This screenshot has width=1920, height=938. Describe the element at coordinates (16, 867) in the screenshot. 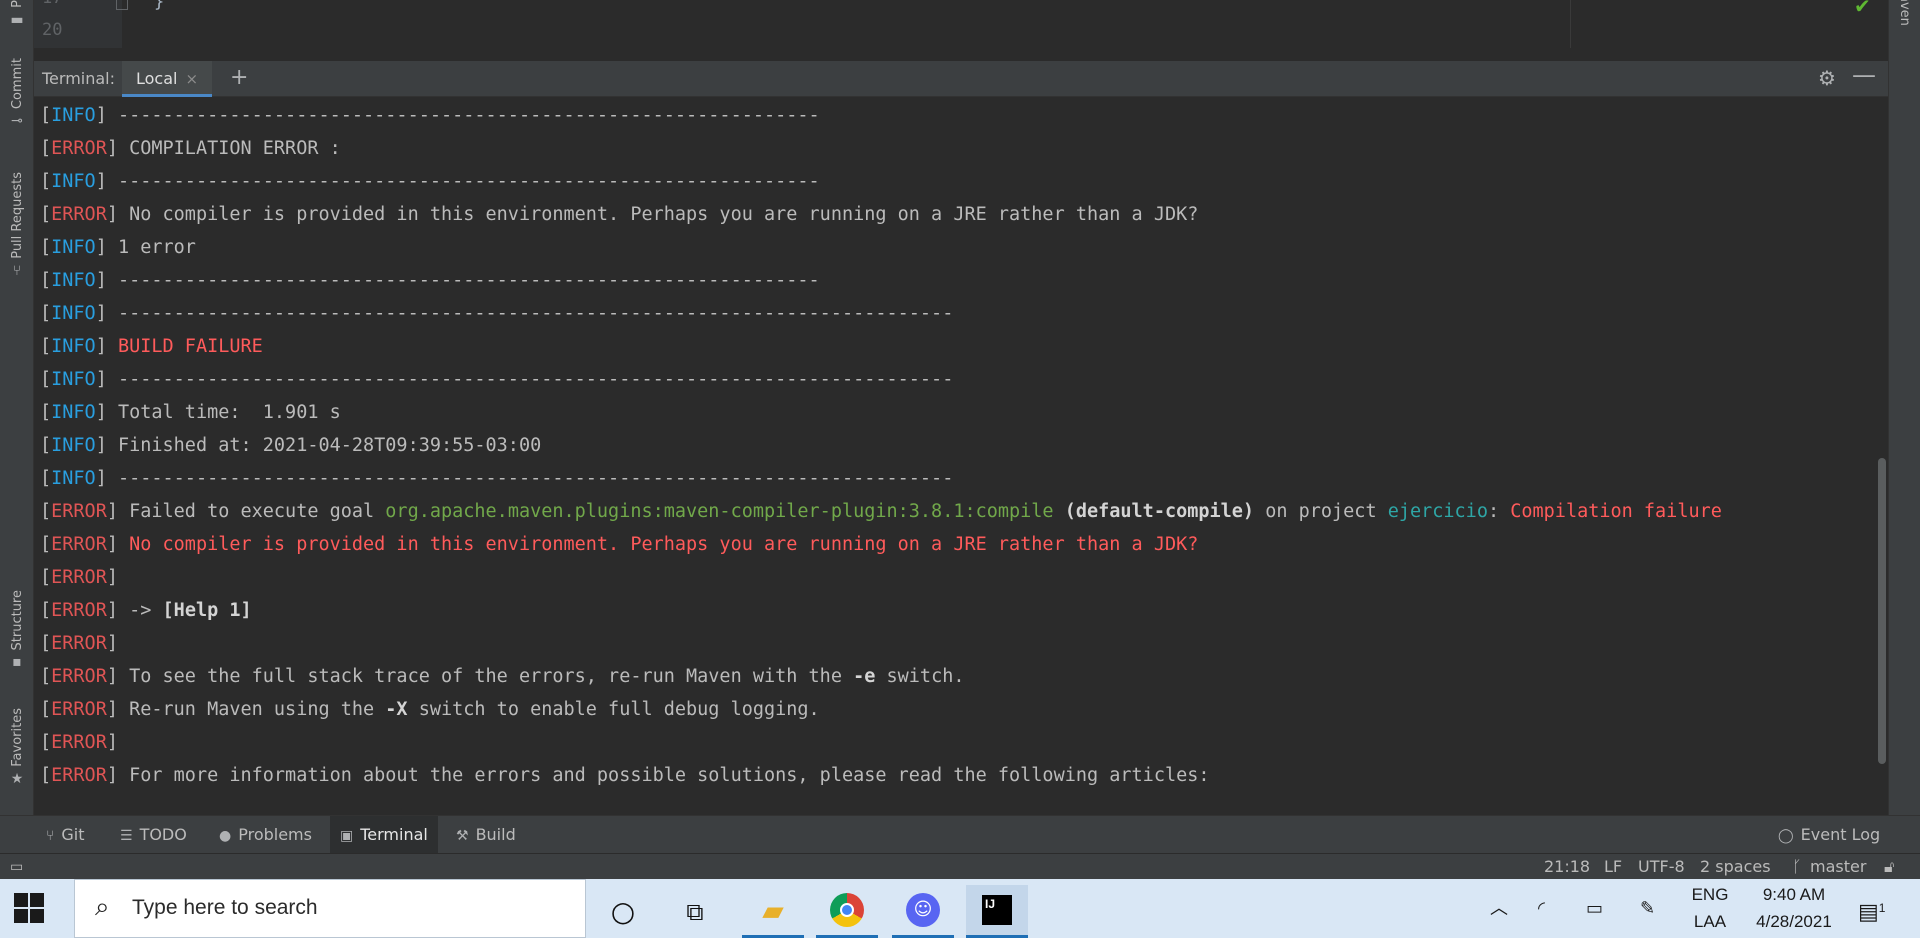

I see `layout-toggle-icon: ▭` at that location.